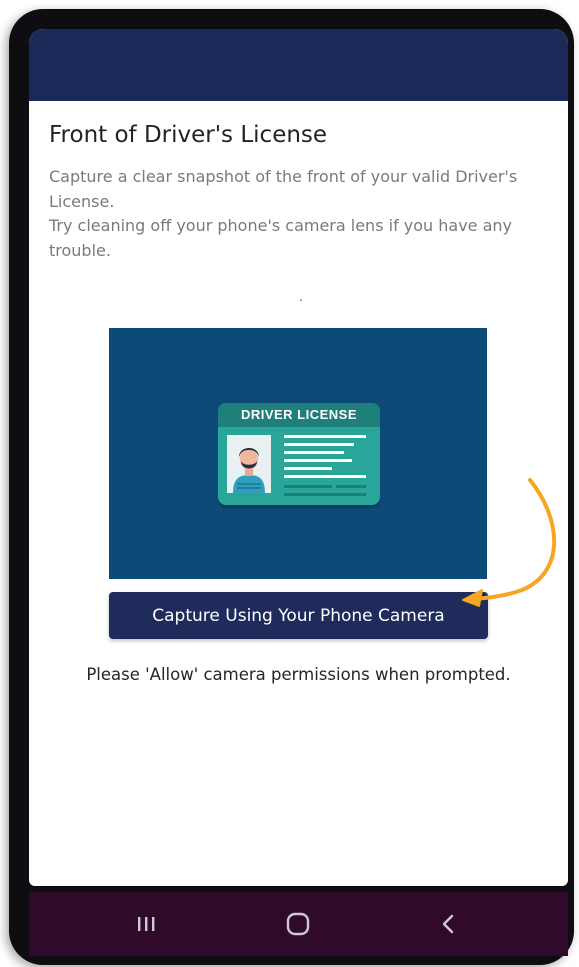 The height and width of the screenshot is (967, 579). I want to click on back-icon, so click(448, 924).